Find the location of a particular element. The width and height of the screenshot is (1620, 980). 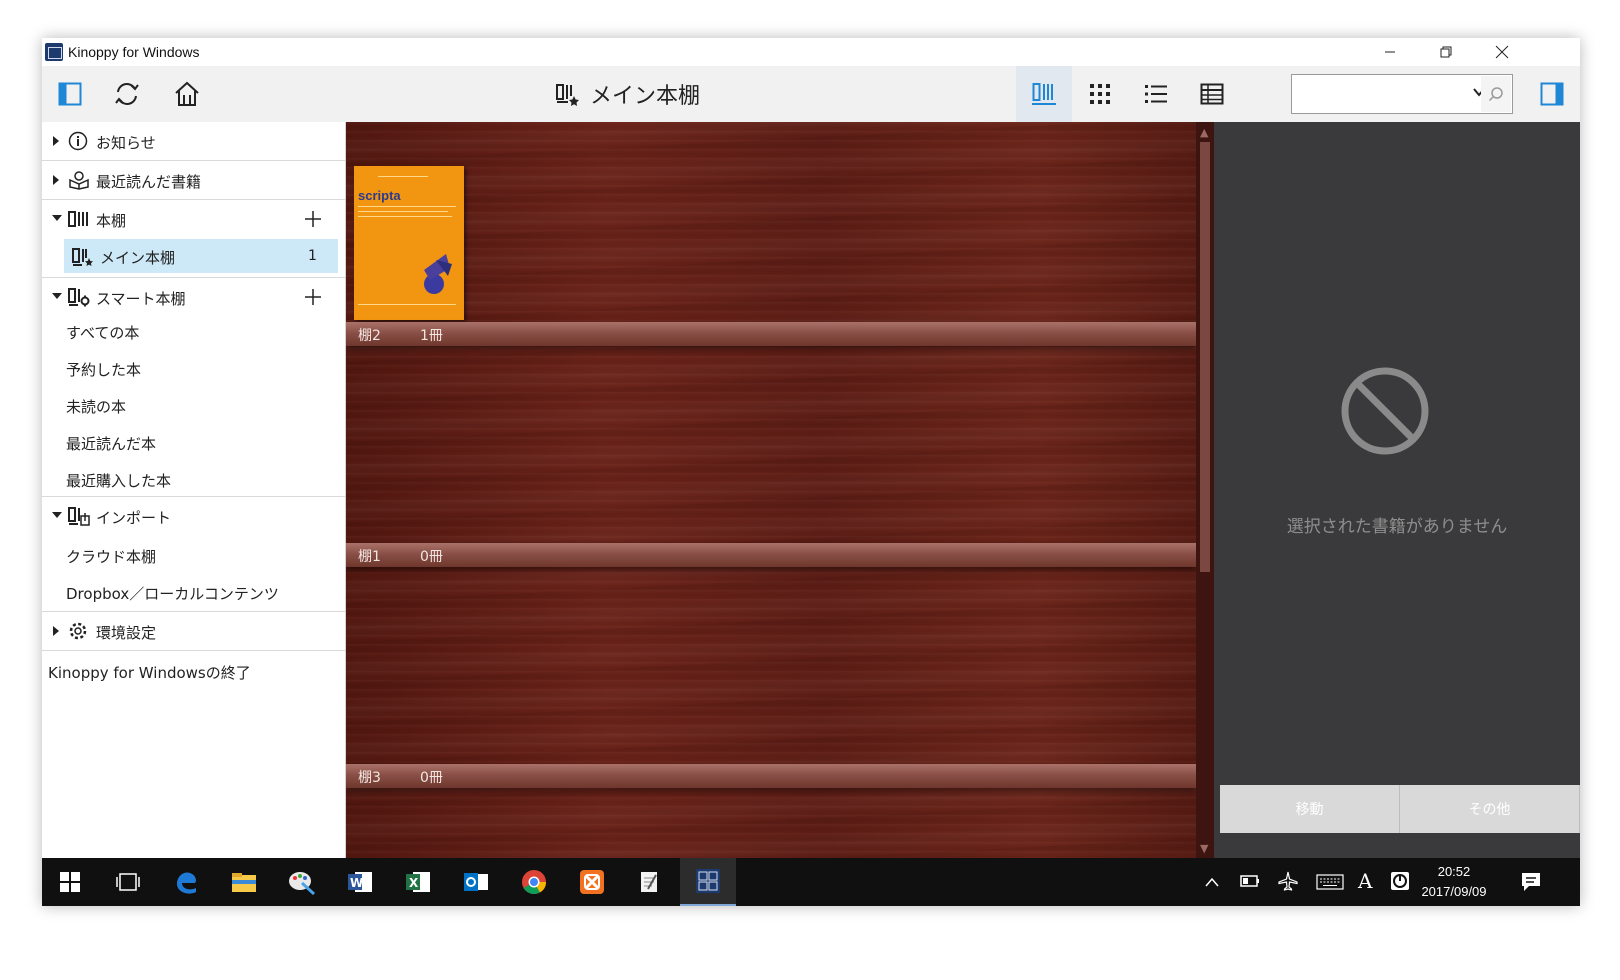

list-view-button is located at coordinates (1156, 94).